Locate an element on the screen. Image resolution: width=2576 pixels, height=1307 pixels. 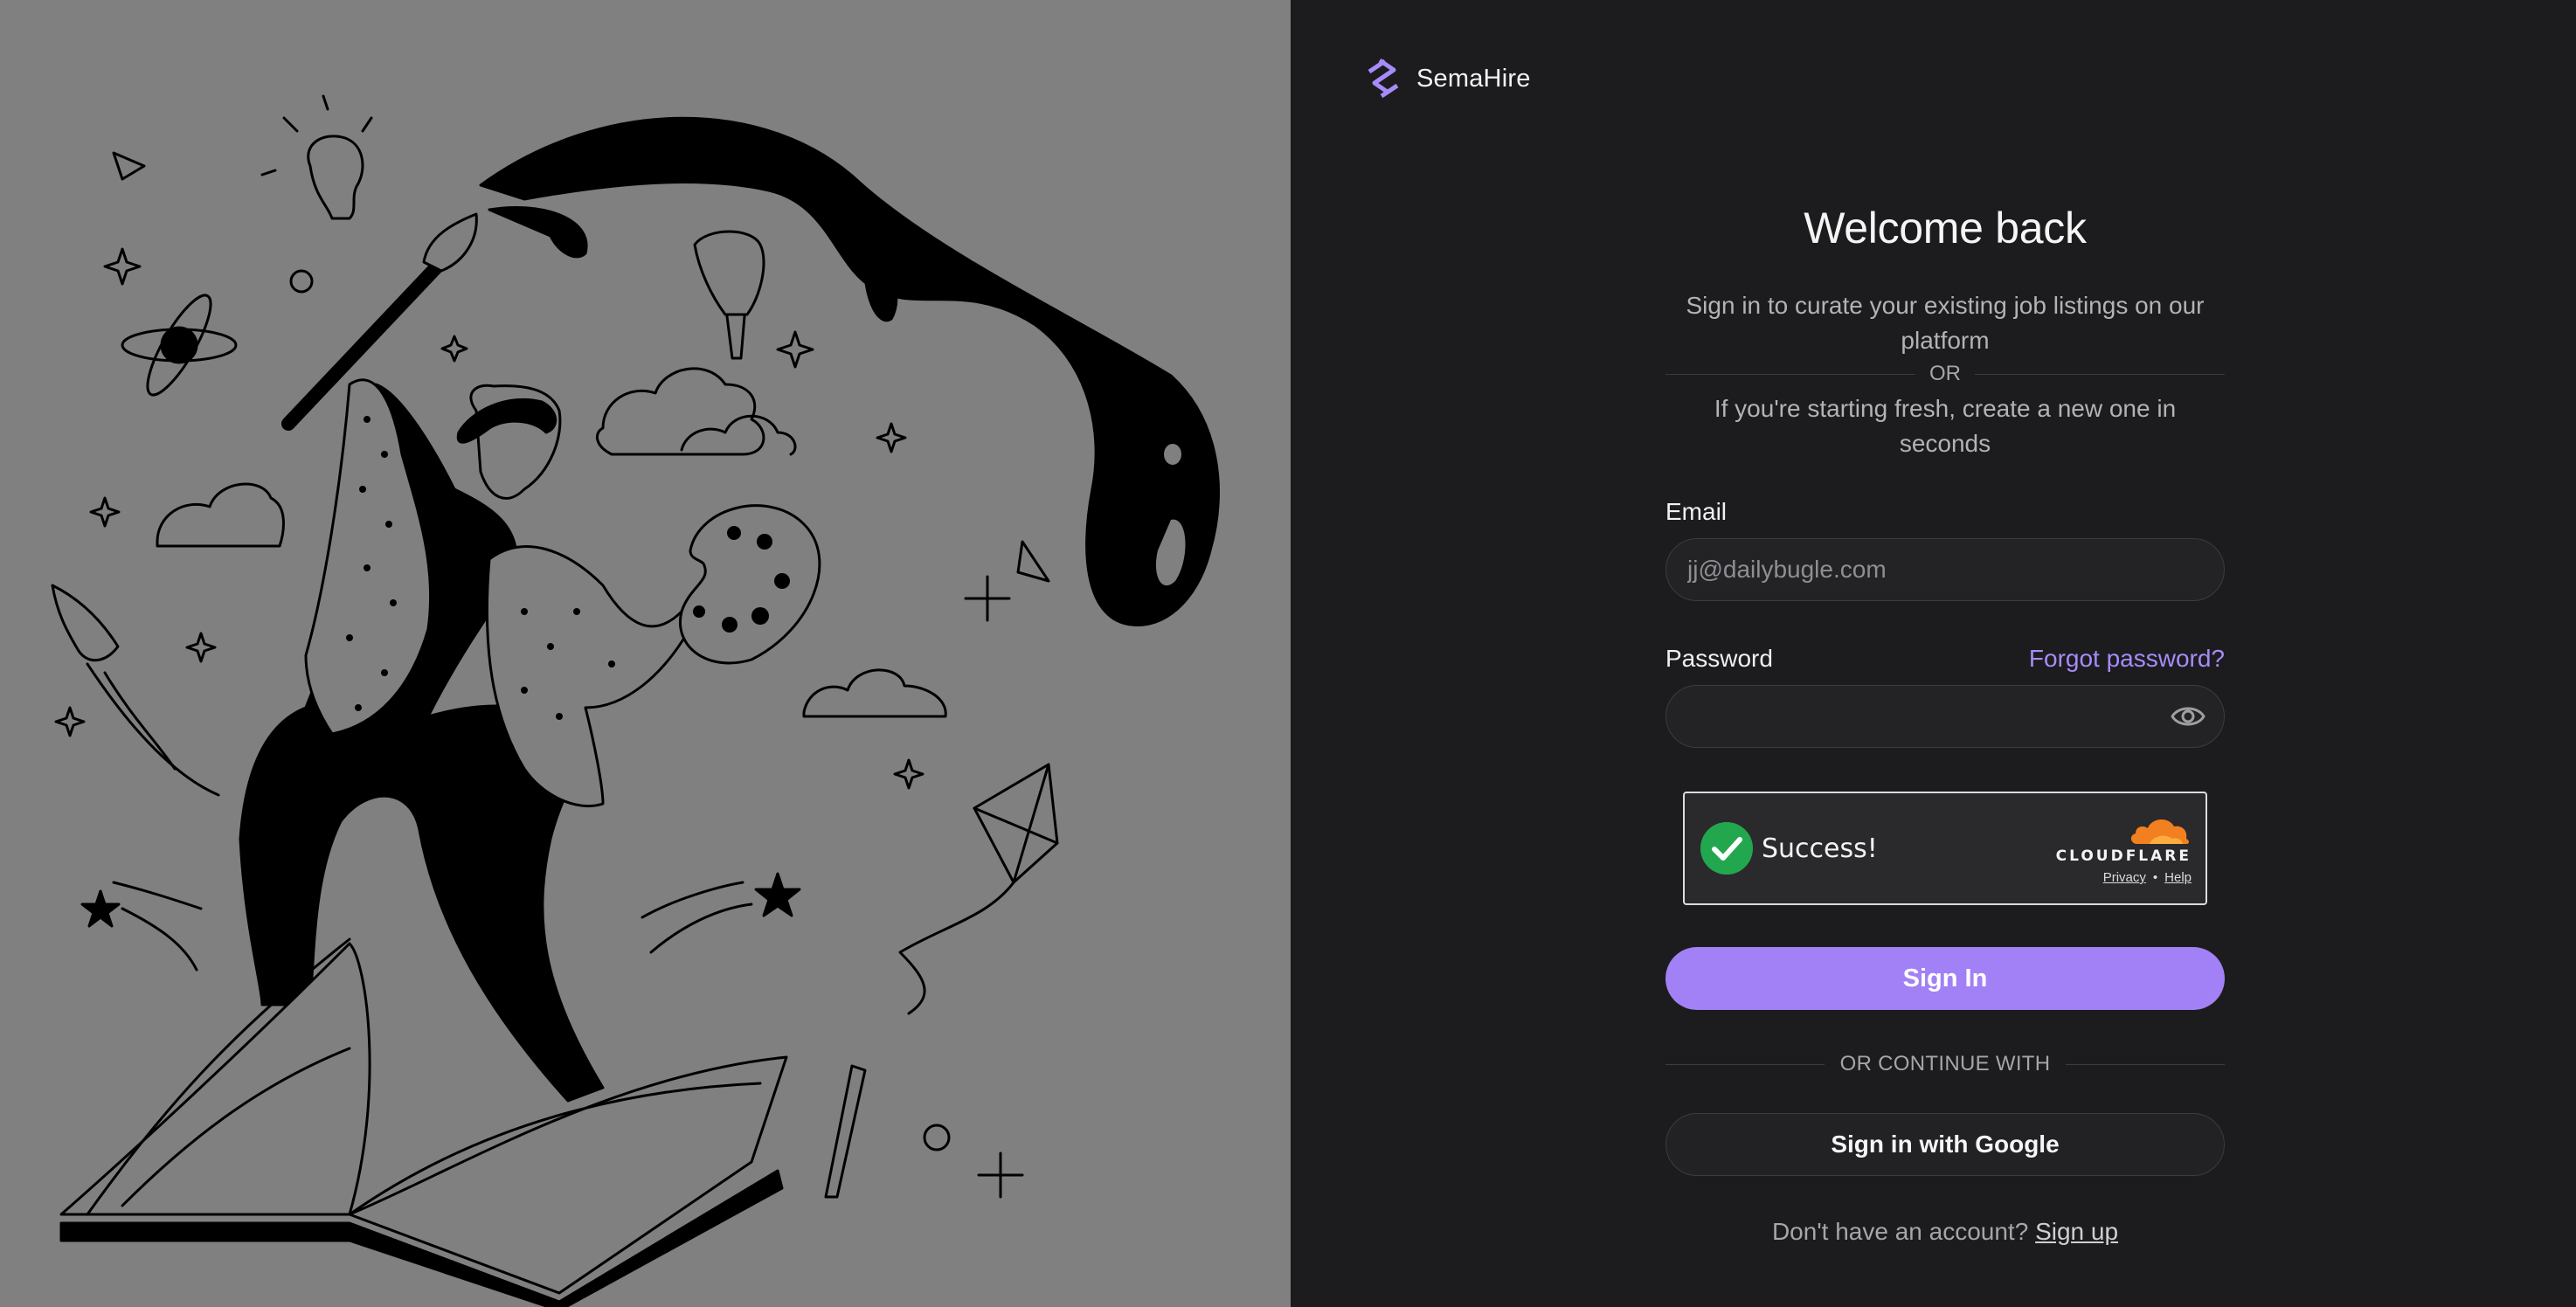
eye-icon is located at coordinates (2188, 716).